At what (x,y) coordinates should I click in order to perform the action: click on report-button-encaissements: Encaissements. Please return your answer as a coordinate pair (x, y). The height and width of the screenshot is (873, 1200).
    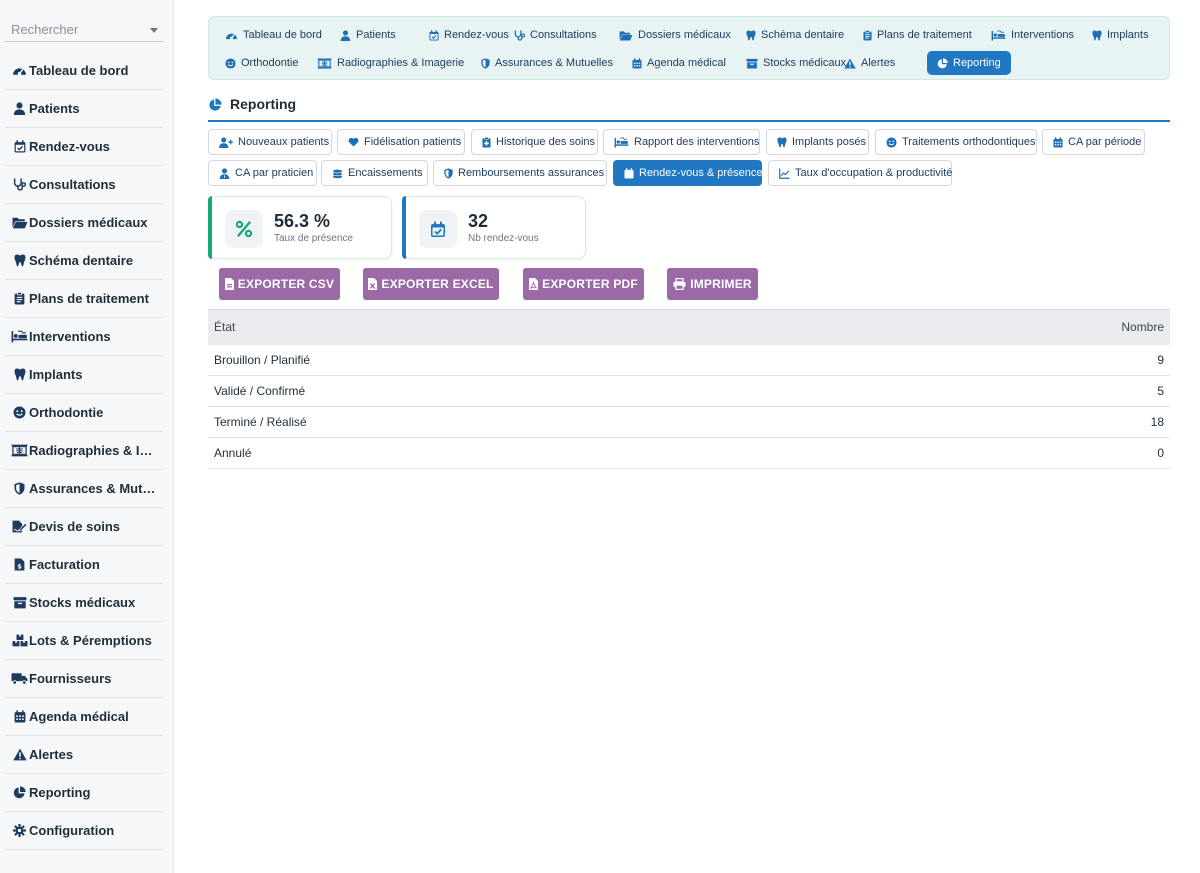
    Looking at the image, I should click on (374, 173).